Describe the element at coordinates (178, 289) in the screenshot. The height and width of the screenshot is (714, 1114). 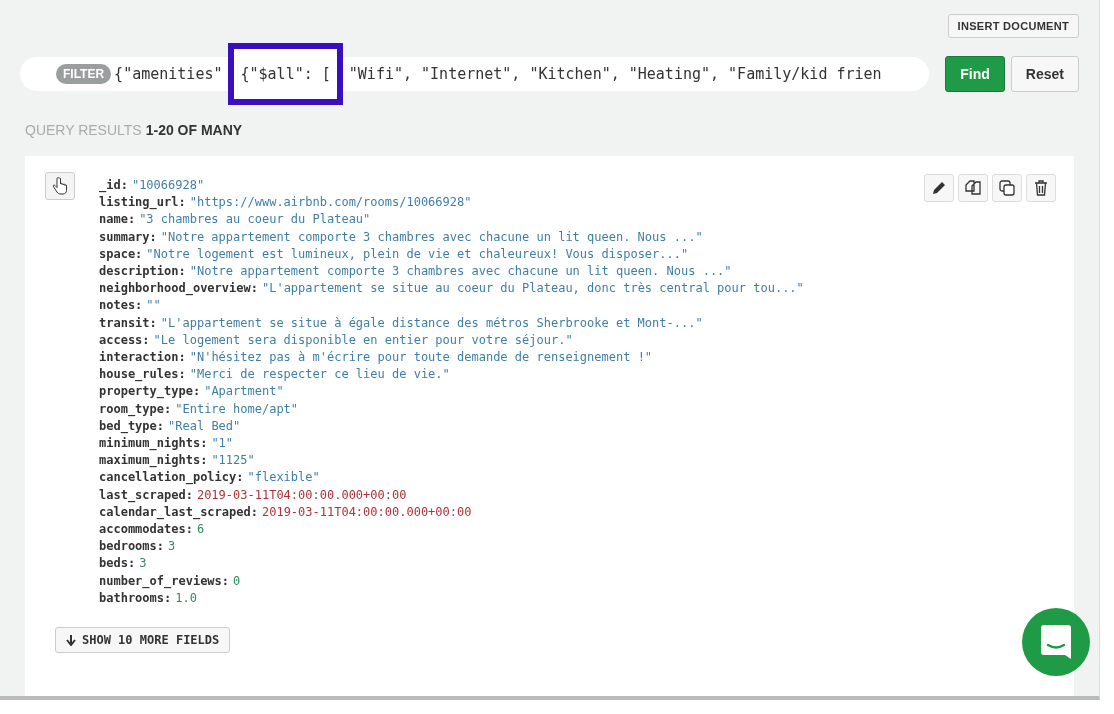
I see `field-name: neighborhood_overview:` at that location.